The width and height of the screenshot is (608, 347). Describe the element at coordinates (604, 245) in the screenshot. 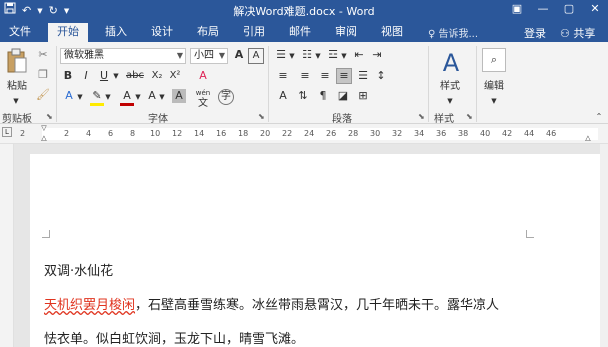

I see `vertical-scrollbar` at that location.